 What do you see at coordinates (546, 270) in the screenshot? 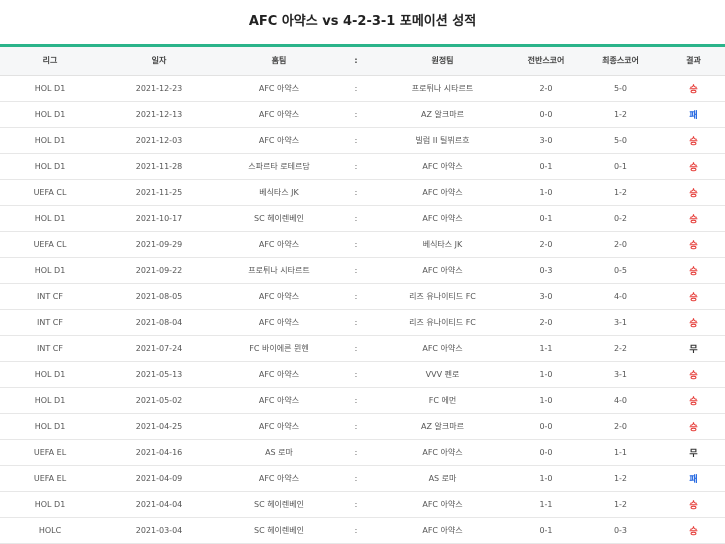
I see `half-score-cell: 0-3` at bounding box center [546, 270].